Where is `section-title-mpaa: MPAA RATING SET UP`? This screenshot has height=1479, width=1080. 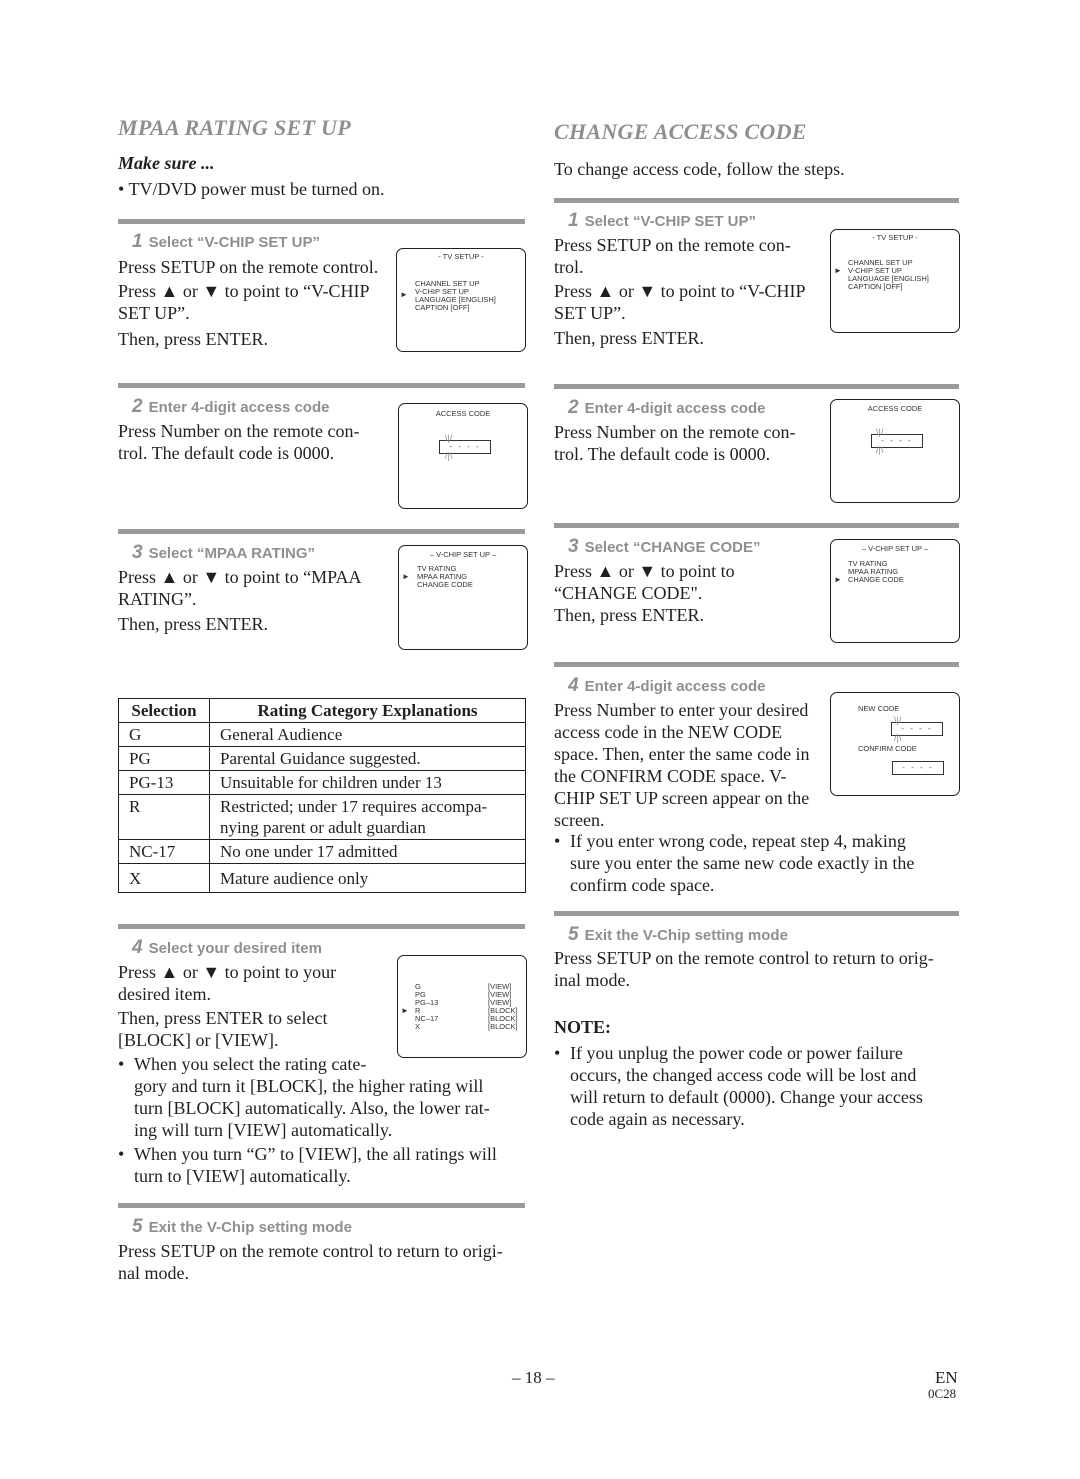
section-title-mpaa: MPAA RATING SET UP is located at coordinates (234, 127).